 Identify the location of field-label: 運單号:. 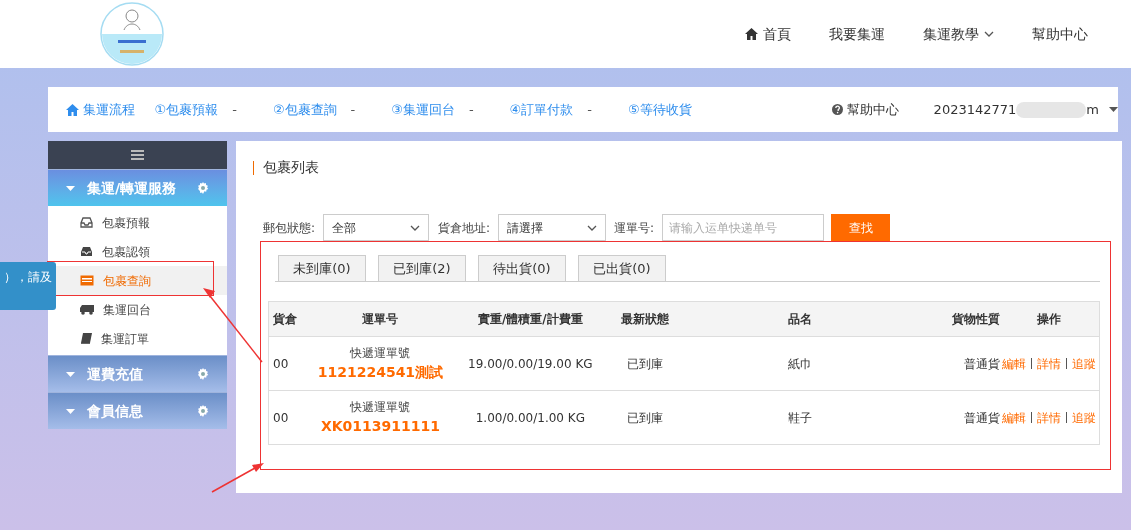
(634, 228).